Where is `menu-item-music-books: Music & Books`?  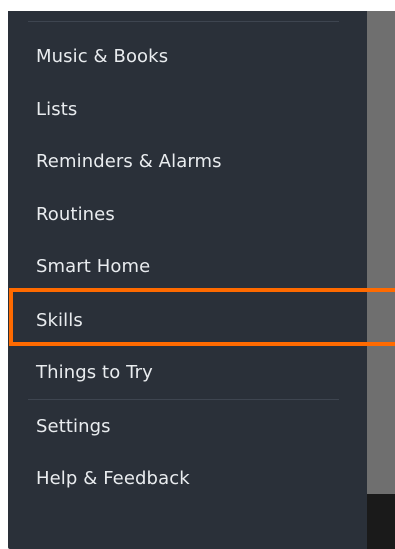
menu-item-music-books: Music & Books is located at coordinates (187, 56).